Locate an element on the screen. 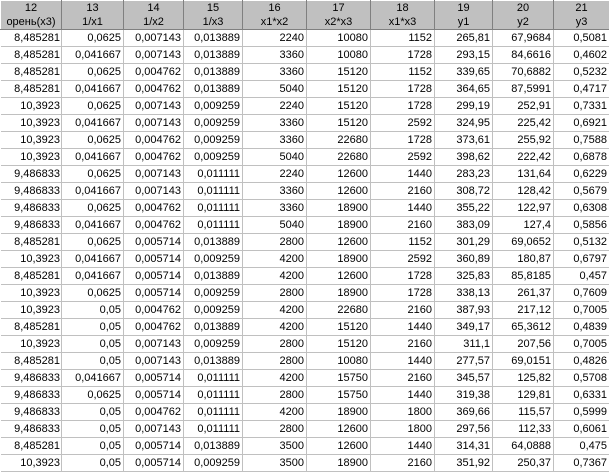  table-cell: 1728 is located at coordinates (402, 106).